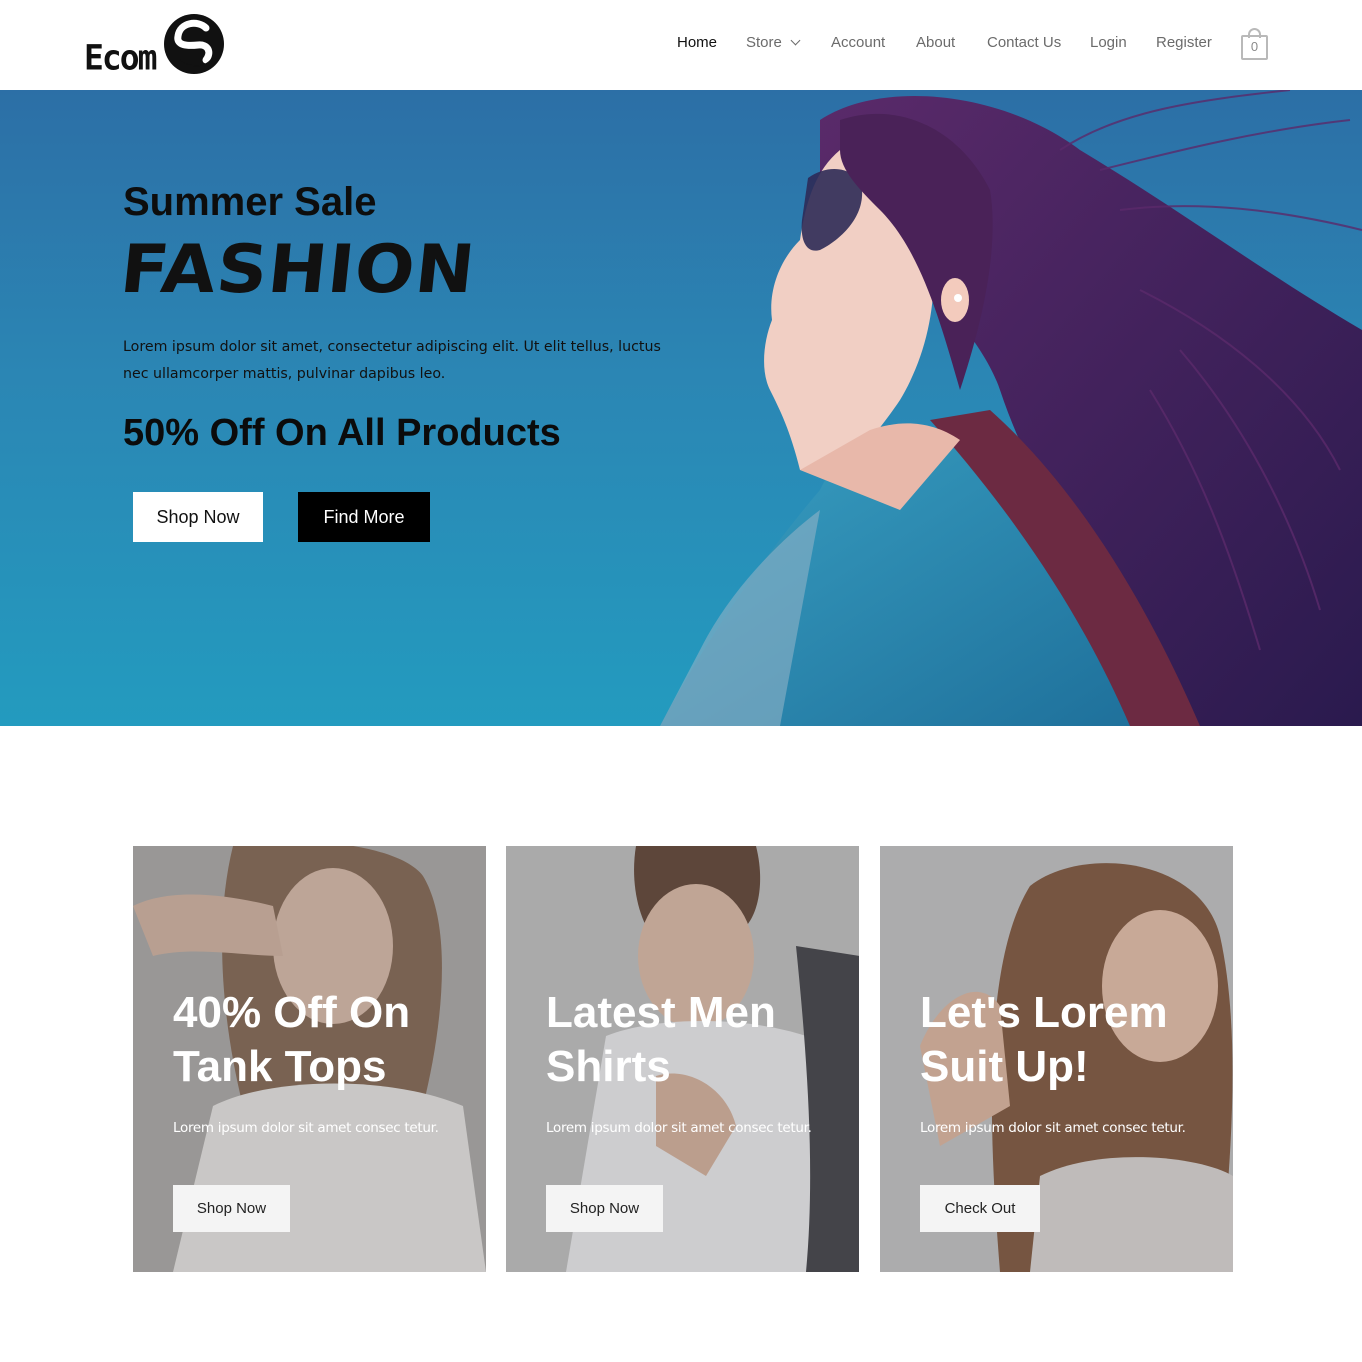 The image size is (1362, 1362). What do you see at coordinates (608, 1066) in the screenshot?
I see `card-title-line2: Shirts` at bounding box center [608, 1066].